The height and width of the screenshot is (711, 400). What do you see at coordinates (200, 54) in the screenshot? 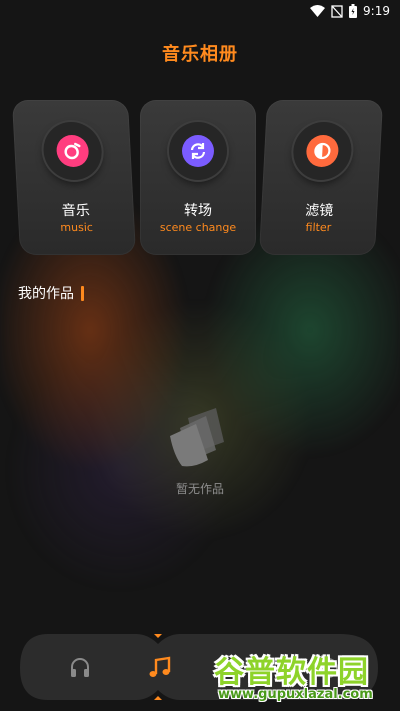
I see `app-title: 音乐相册` at bounding box center [200, 54].